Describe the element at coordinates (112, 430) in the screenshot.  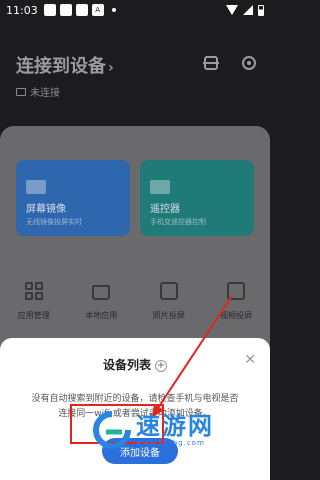
I see `watermark-logo-icon` at that location.